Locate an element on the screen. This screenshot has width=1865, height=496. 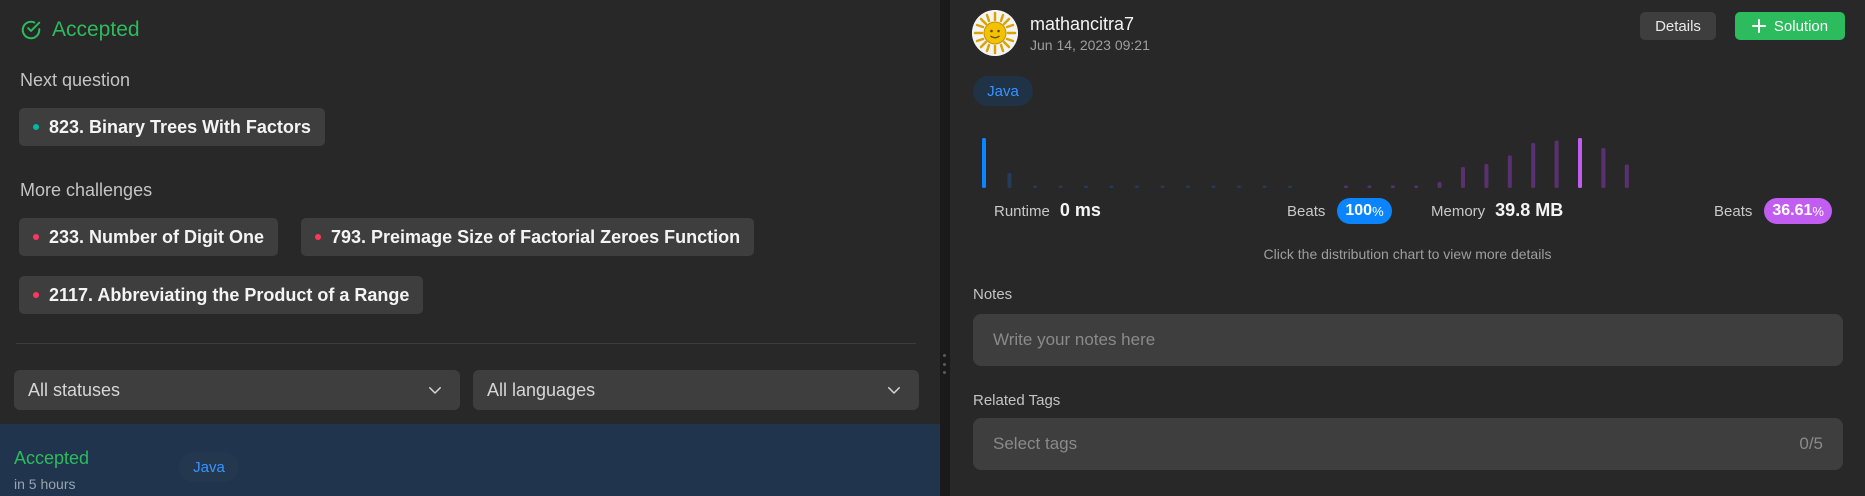
notes-placeholder: Write your notes here is located at coordinates (1074, 339).